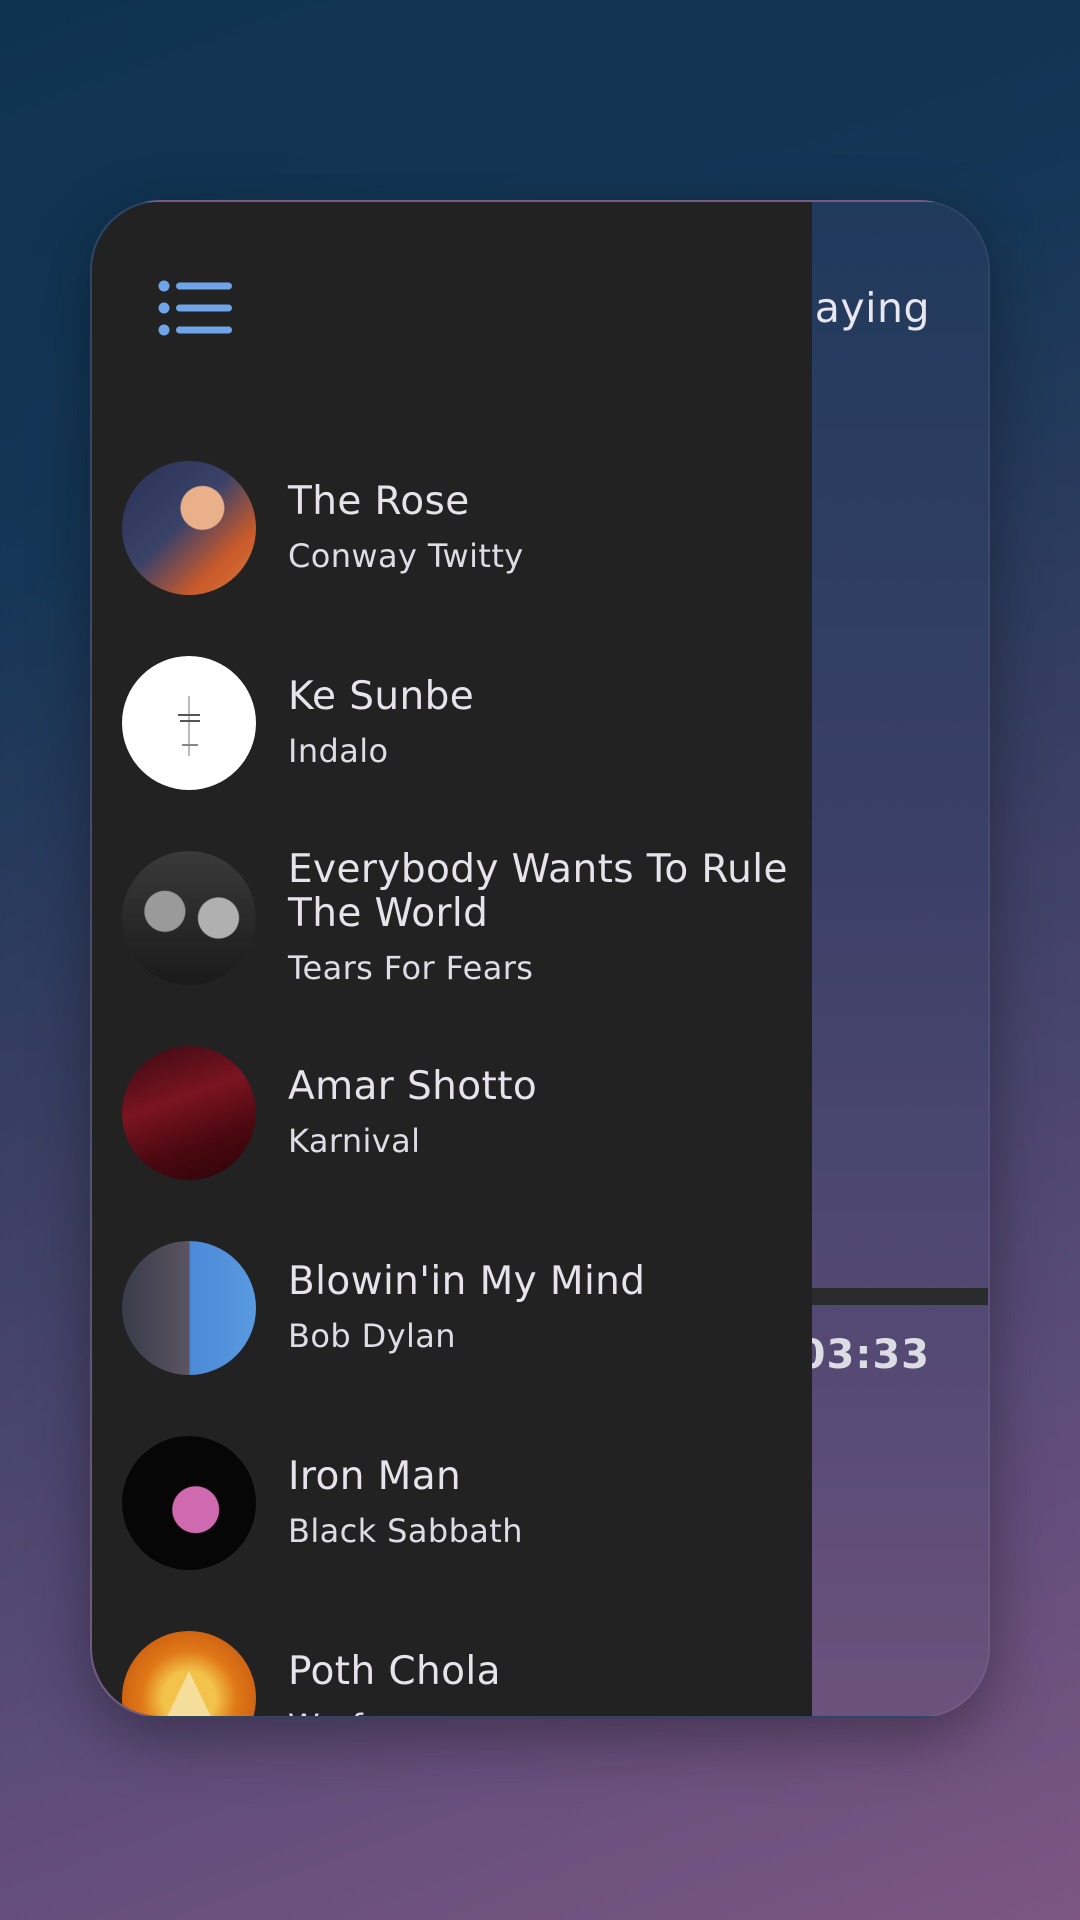  Describe the element at coordinates (413, 1086) in the screenshot. I see `song-title: Amar Shotto` at that location.